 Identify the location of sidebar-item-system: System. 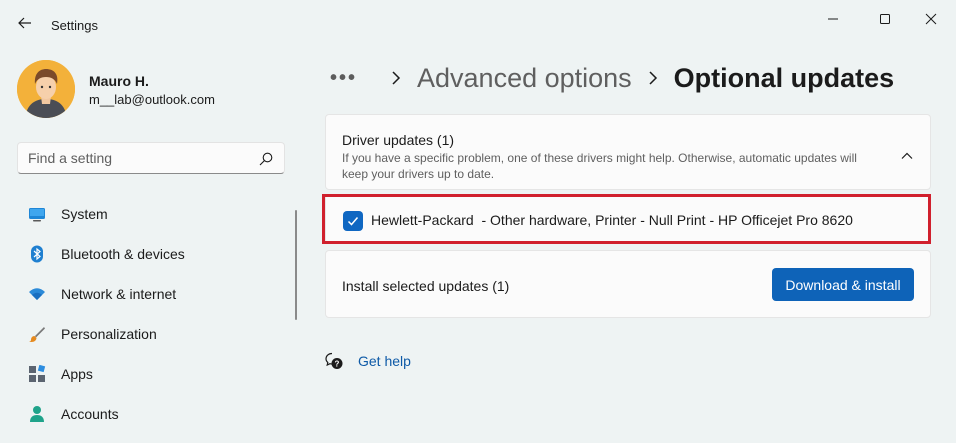
(151, 214).